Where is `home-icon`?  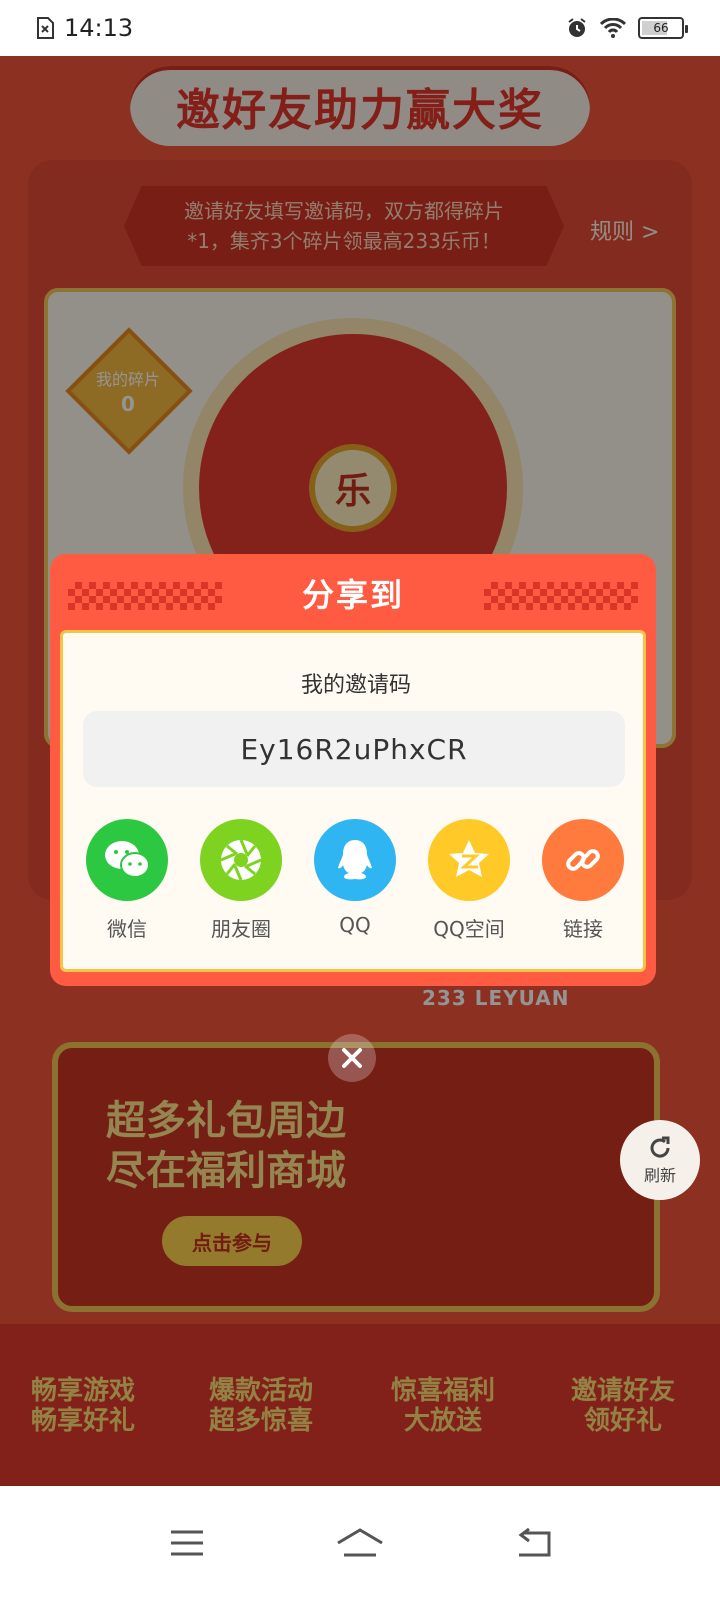
home-icon is located at coordinates (360, 1542).